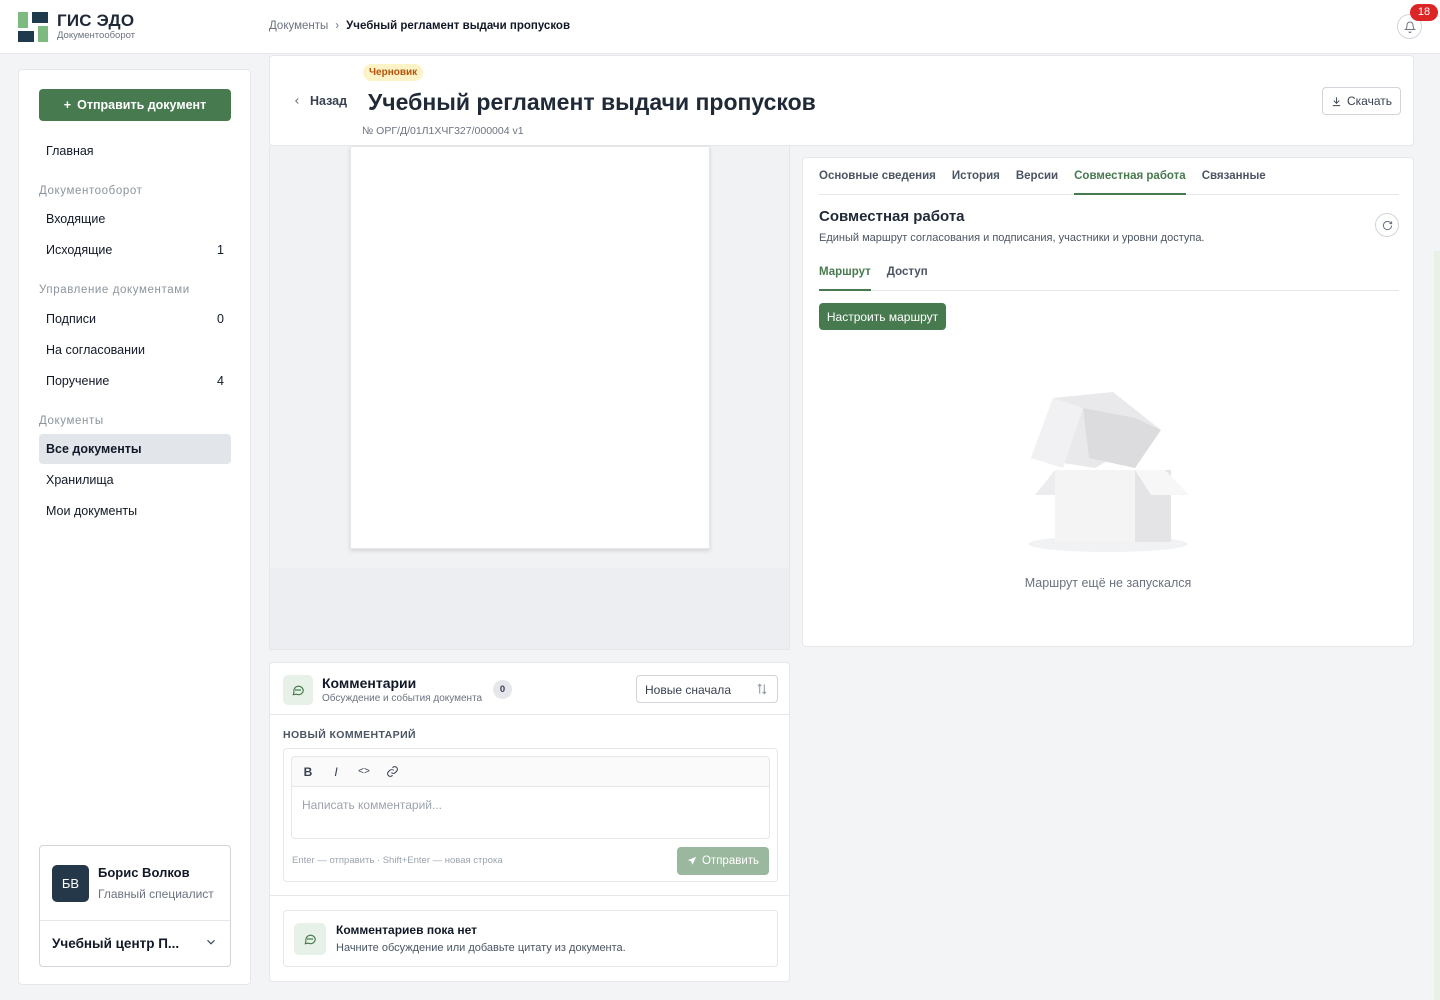 This screenshot has width=1440, height=1000. I want to click on sidebar-item-home: Главная, so click(135, 151).